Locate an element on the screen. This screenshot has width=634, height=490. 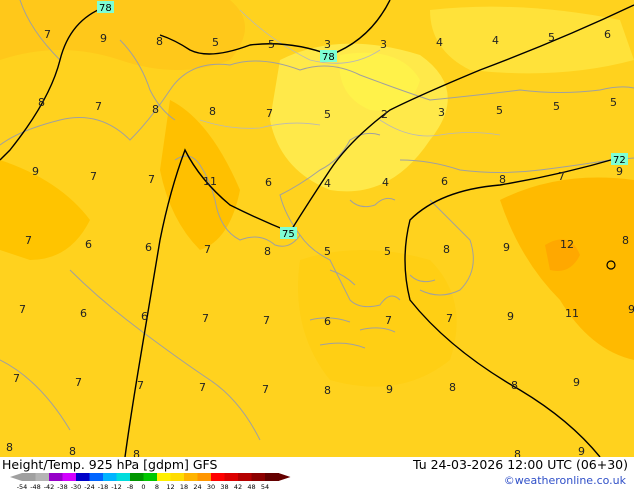
colorbar-arrow-right is located at coordinates (284, 477).